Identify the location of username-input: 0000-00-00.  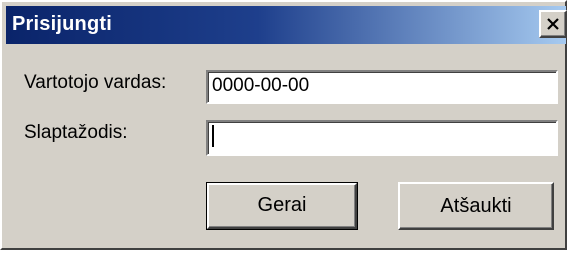
(382, 87).